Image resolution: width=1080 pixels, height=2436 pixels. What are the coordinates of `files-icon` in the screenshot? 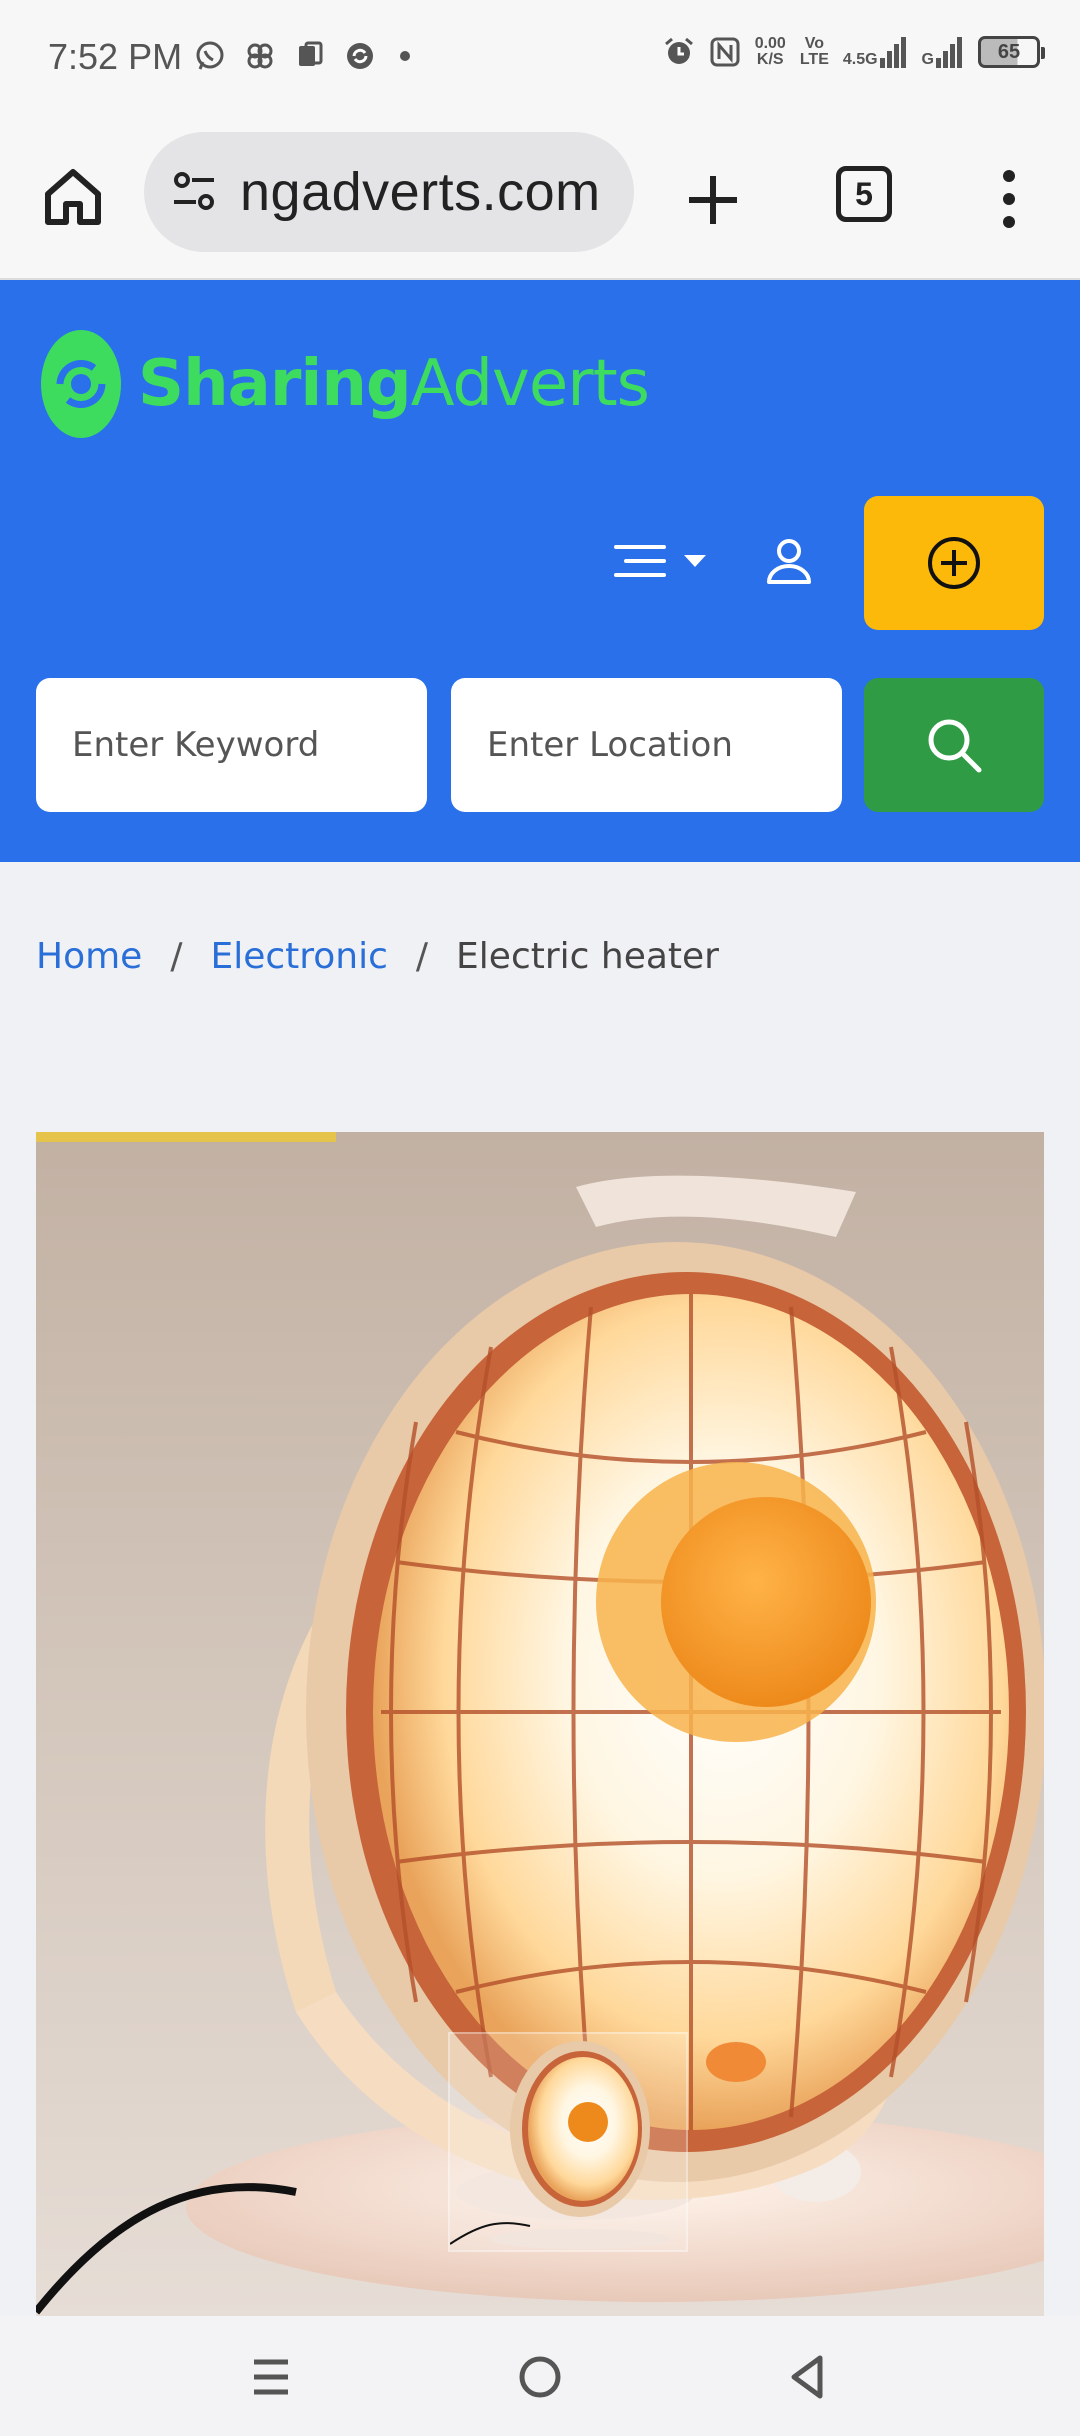 It's located at (311, 53).